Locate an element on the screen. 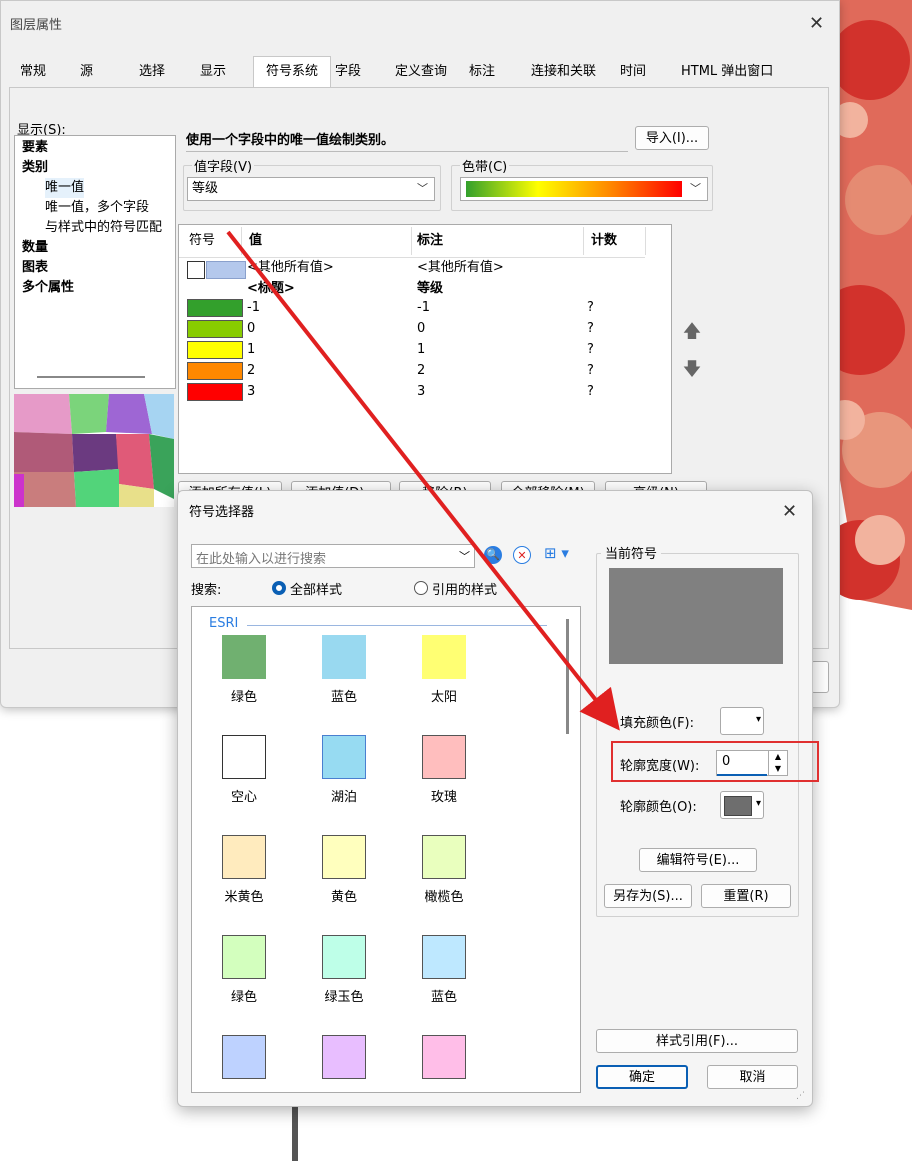 The width and height of the screenshot is (912, 1161). ok-button: 确定 is located at coordinates (642, 1077).